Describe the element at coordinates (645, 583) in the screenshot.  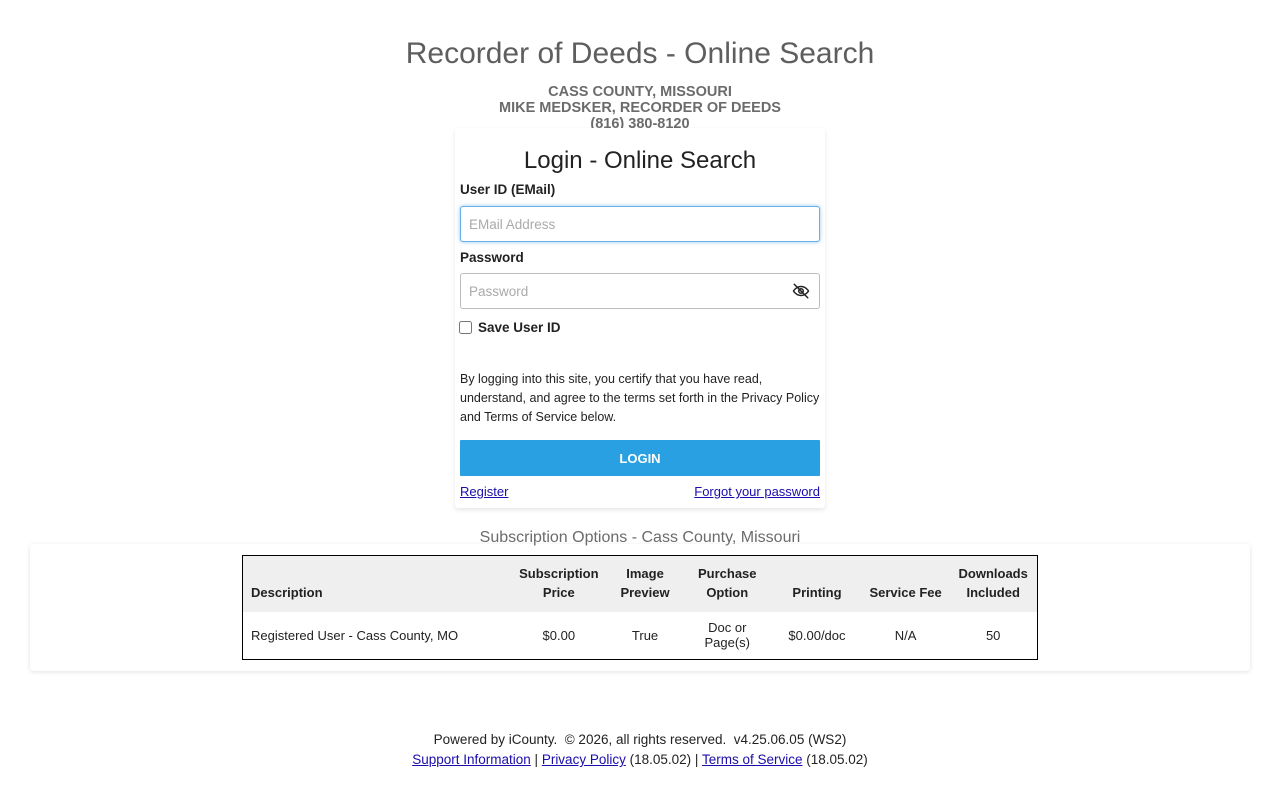
I see `column-header: Image Preview` at that location.